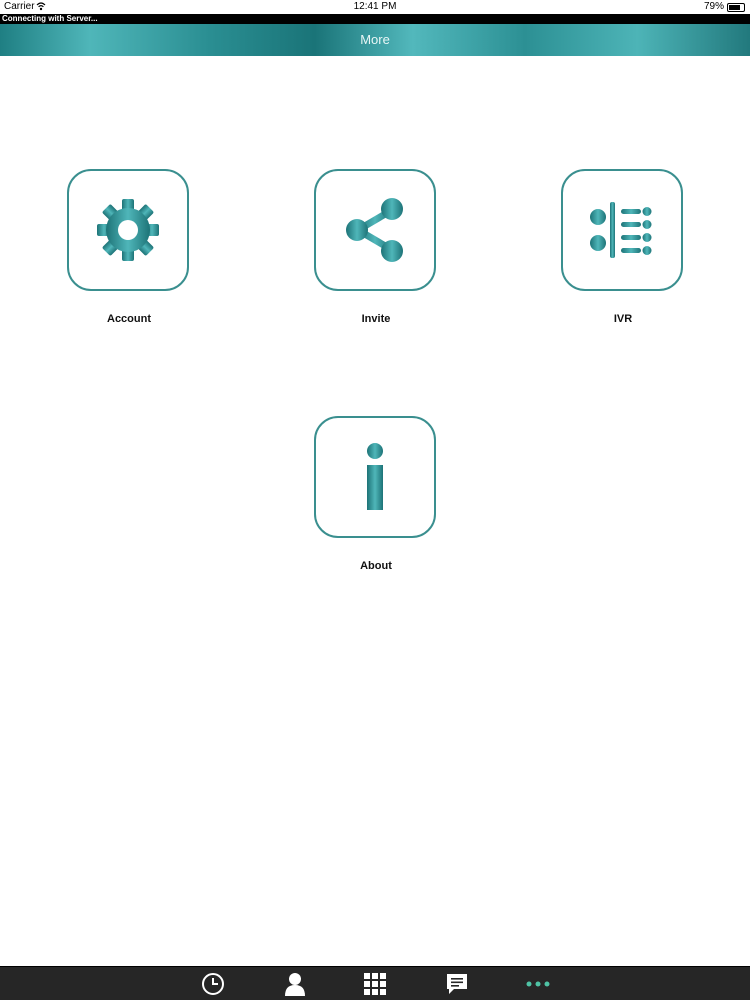  I want to click on tab-recents, so click(213, 984).